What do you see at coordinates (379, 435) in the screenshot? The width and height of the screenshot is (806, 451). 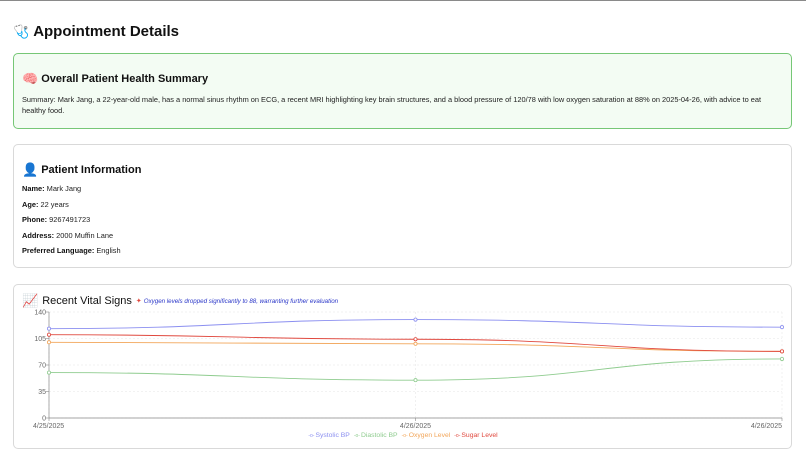 I see `legend-label: Diastolic BP` at bounding box center [379, 435].